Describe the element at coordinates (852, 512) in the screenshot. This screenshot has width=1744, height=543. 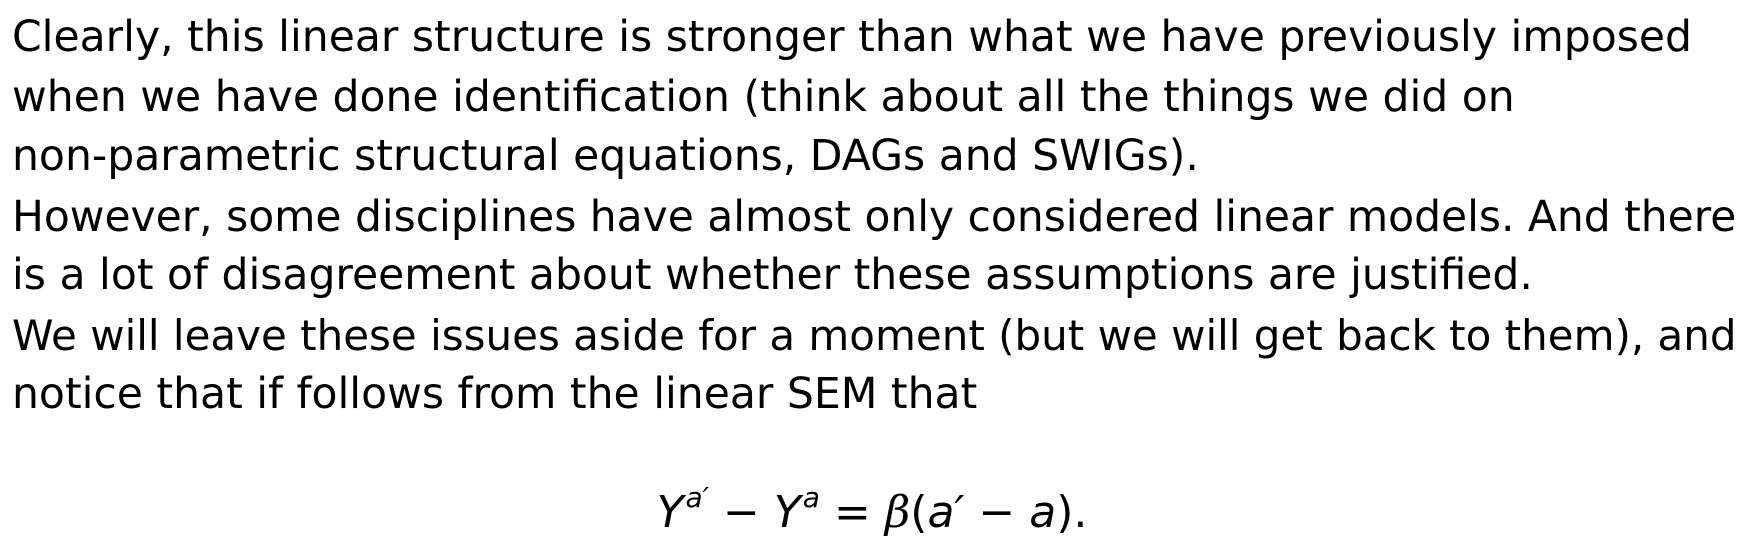
I see `equation-equals: =` at that location.